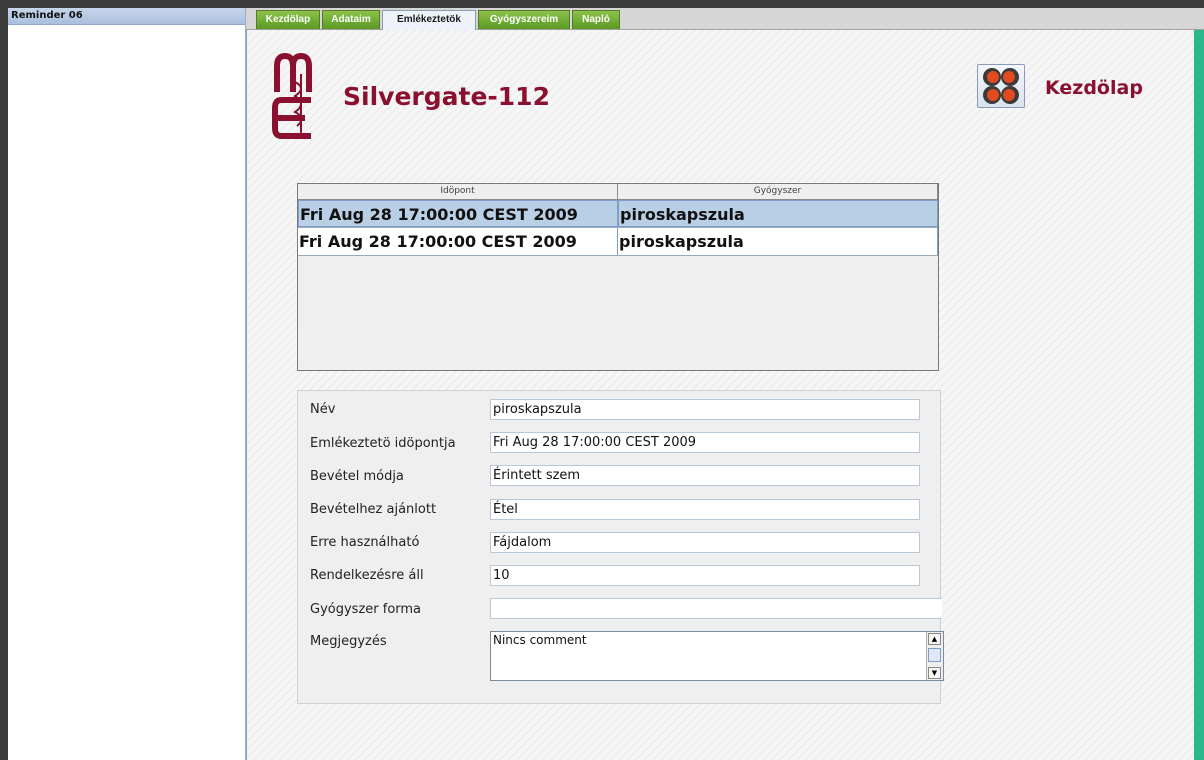 Image resolution: width=1204 pixels, height=760 pixels. I want to click on notes-textarea: Nincs comment ▲ ▼, so click(717, 656).